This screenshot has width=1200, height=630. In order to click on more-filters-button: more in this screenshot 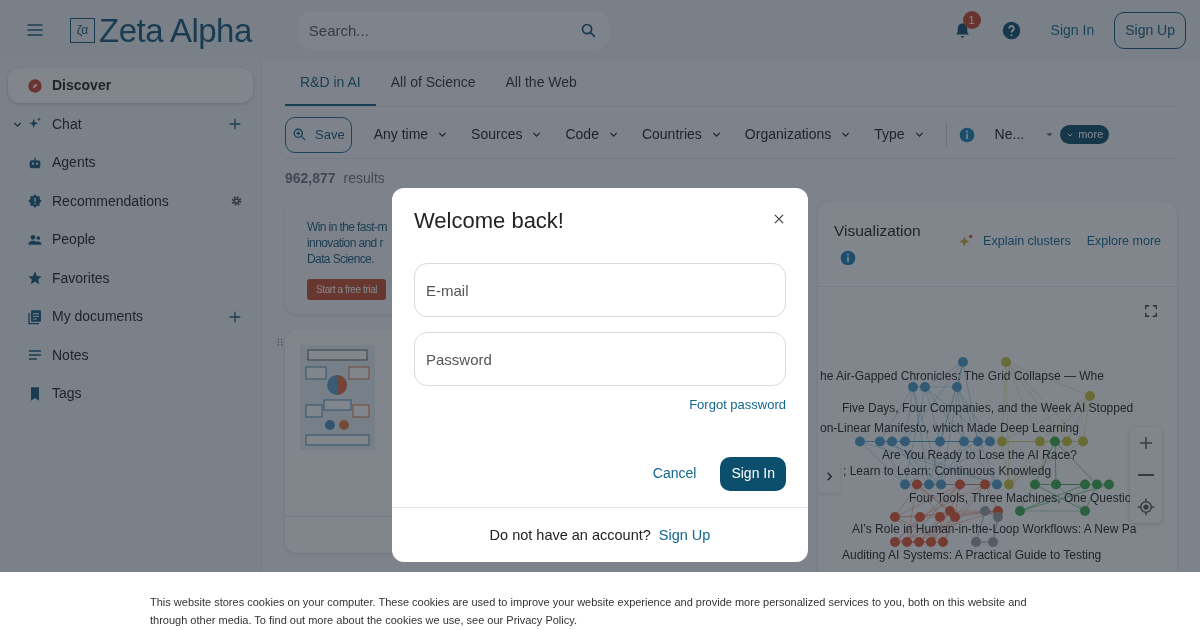, I will do `click(1085, 134)`.